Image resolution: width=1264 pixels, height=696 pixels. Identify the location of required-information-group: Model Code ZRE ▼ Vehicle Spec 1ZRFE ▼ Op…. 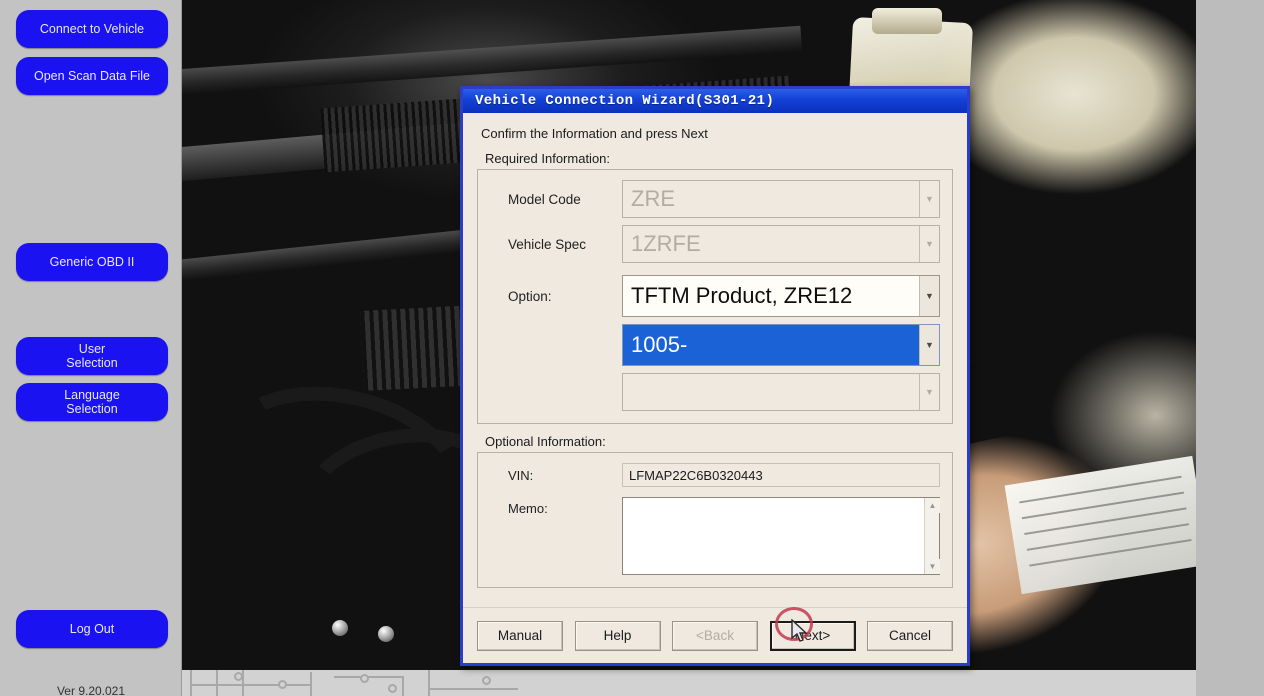
(715, 296).